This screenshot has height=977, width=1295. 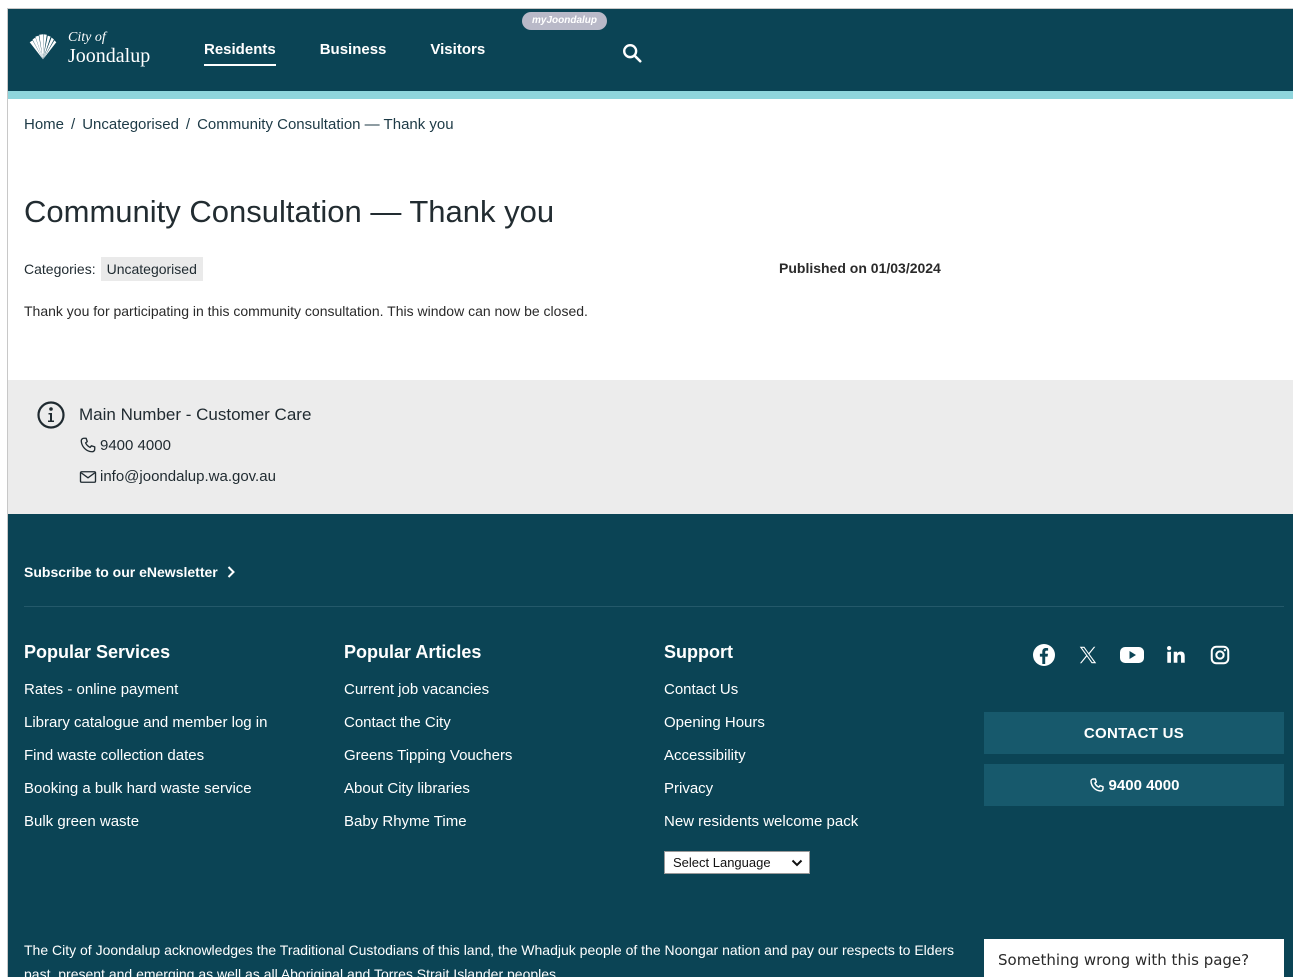 What do you see at coordinates (761, 722) in the screenshot?
I see `footer-link: Opening Hours` at bounding box center [761, 722].